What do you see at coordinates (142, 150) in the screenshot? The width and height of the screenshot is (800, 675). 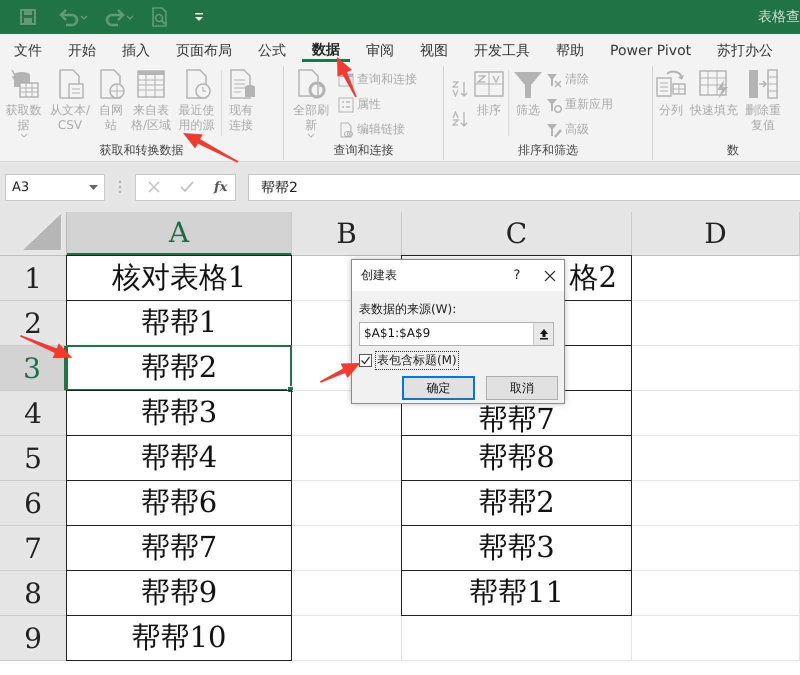 I see `group-label: 获取和转换数据` at bounding box center [142, 150].